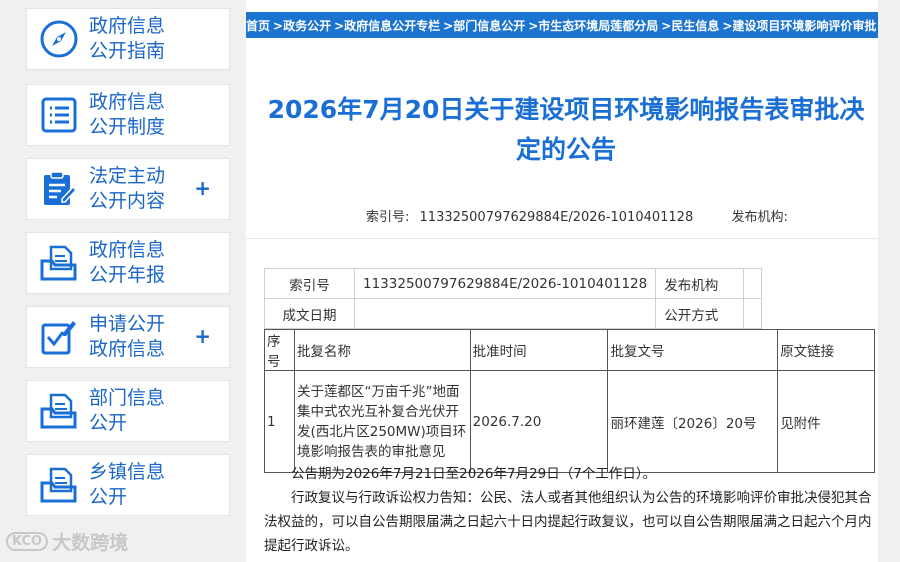 This screenshot has width=900, height=562. What do you see at coordinates (279, 421) in the screenshot?
I see `row-number: 1` at bounding box center [279, 421].